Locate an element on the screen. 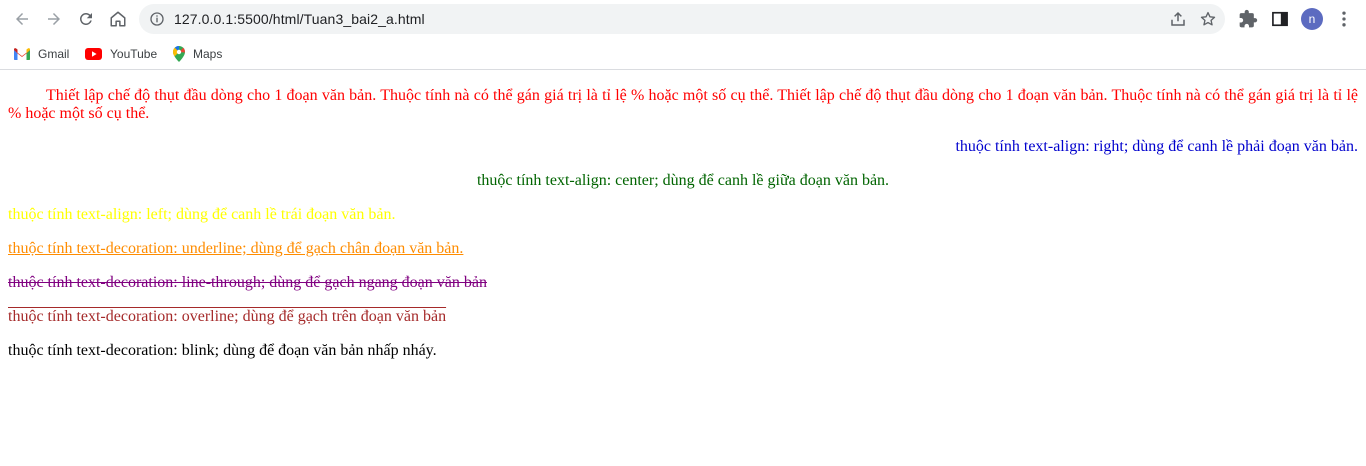  bookmark-label: Gmail is located at coordinates (54, 54).